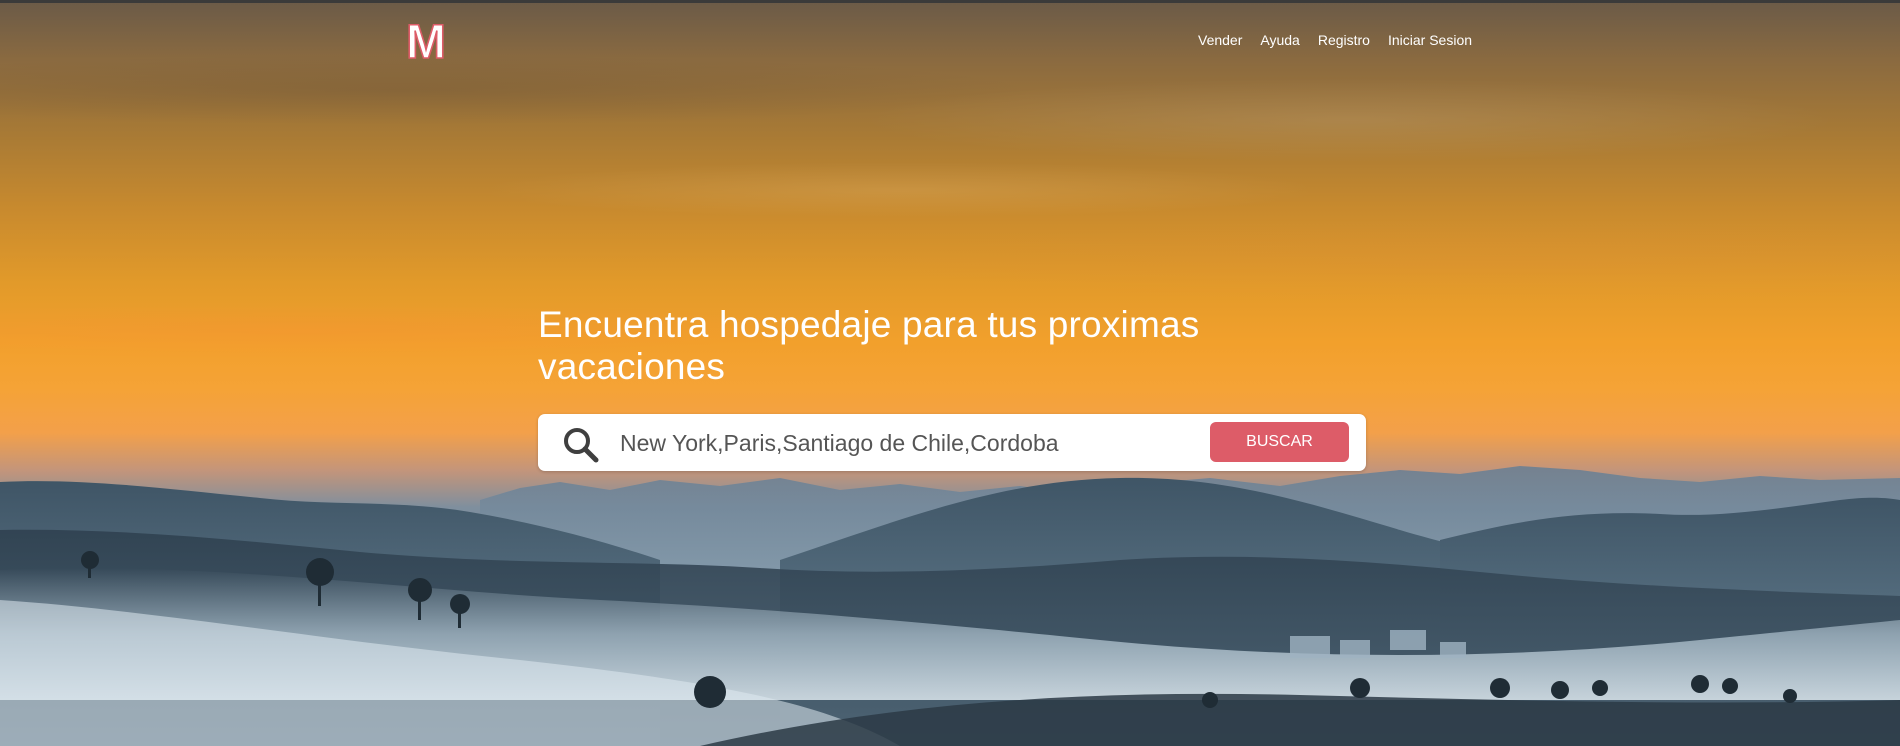 The width and height of the screenshot is (1900, 746). What do you see at coordinates (581, 445) in the screenshot?
I see `search-icon` at bounding box center [581, 445].